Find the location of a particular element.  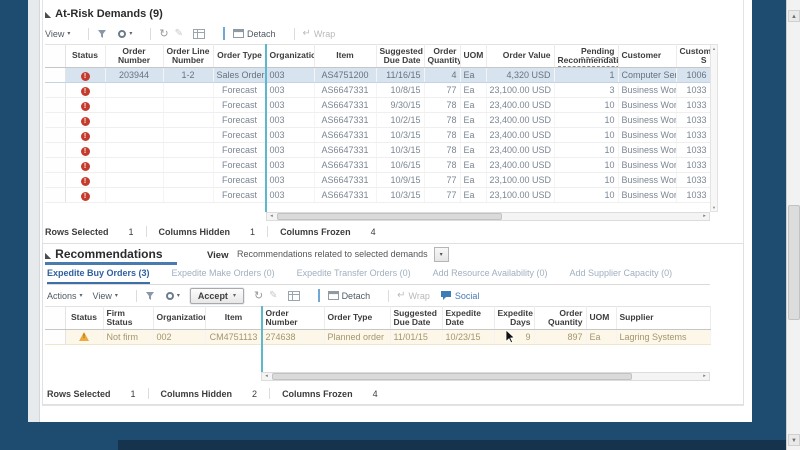

column-header-label: Order Value is located at coordinates (526, 55).